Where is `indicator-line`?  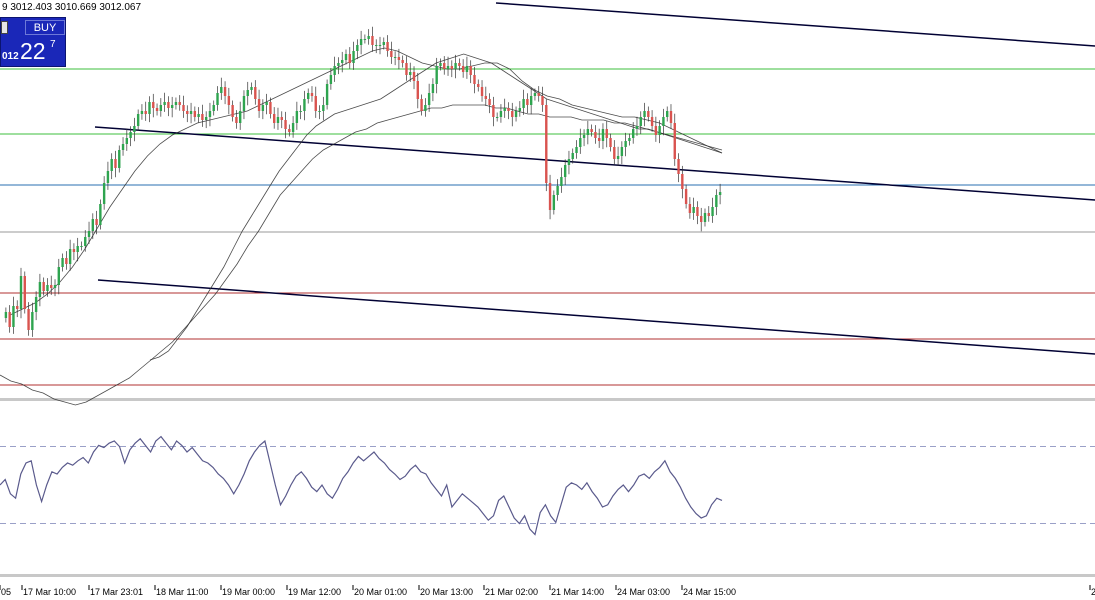 indicator-line is located at coordinates (361, 485).